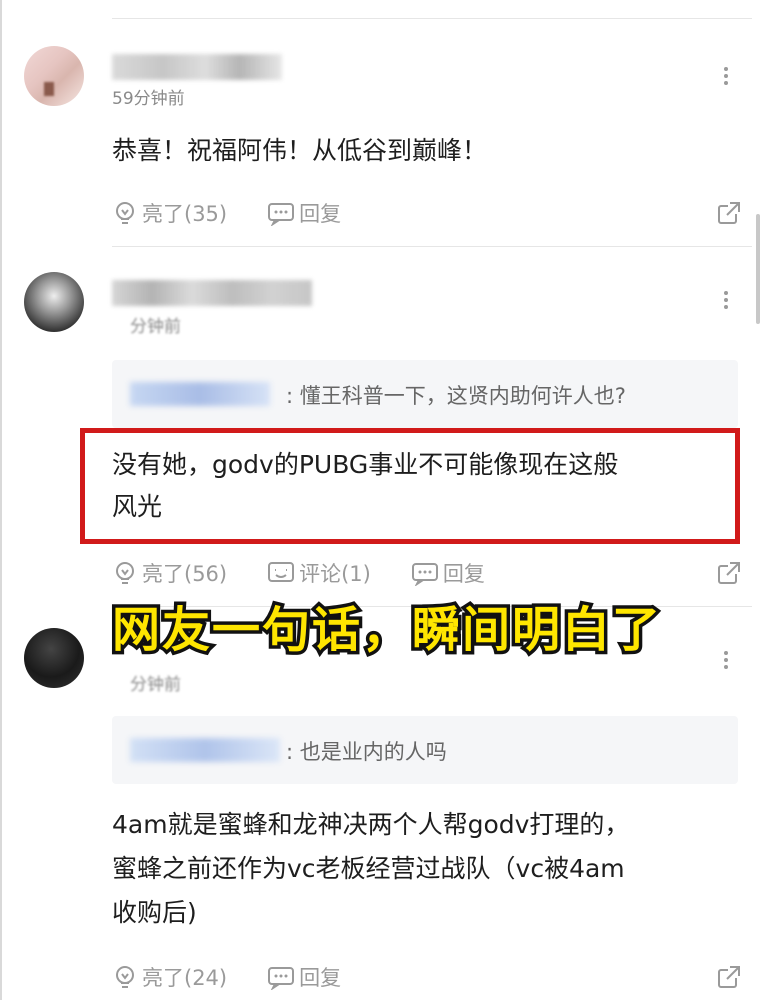 The width and height of the screenshot is (766, 1000). What do you see at coordinates (185, 574) in the screenshot?
I see `like-label: 亮了(56)` at bounding box center [185, 574].